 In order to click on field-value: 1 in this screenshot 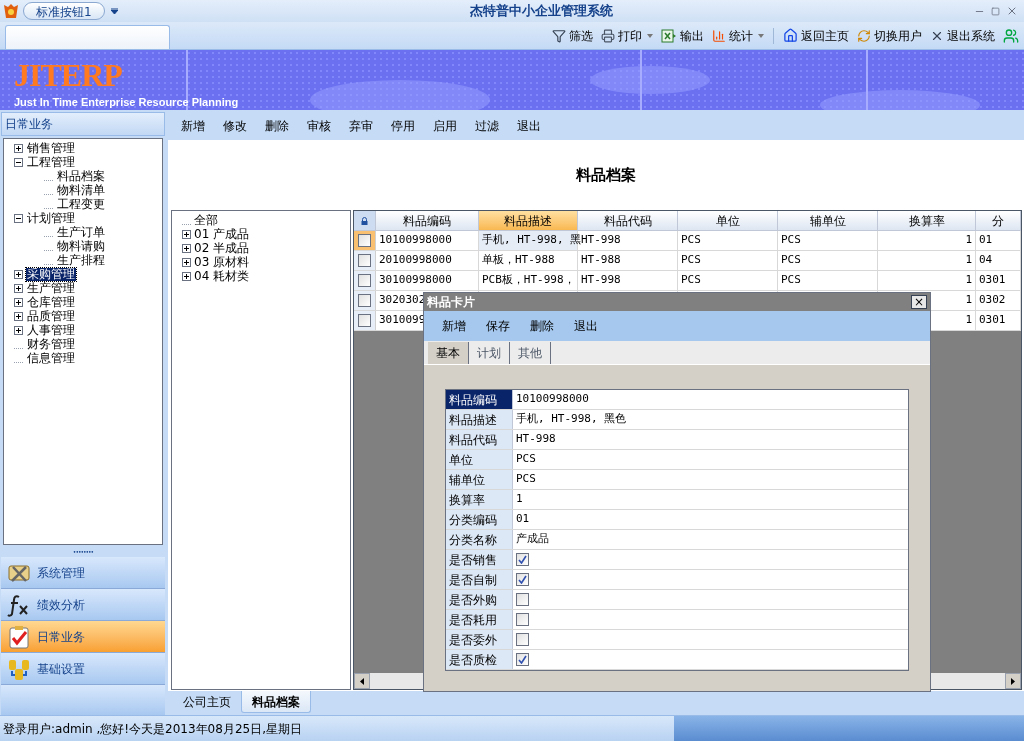, I will do `click(519, 499)`.